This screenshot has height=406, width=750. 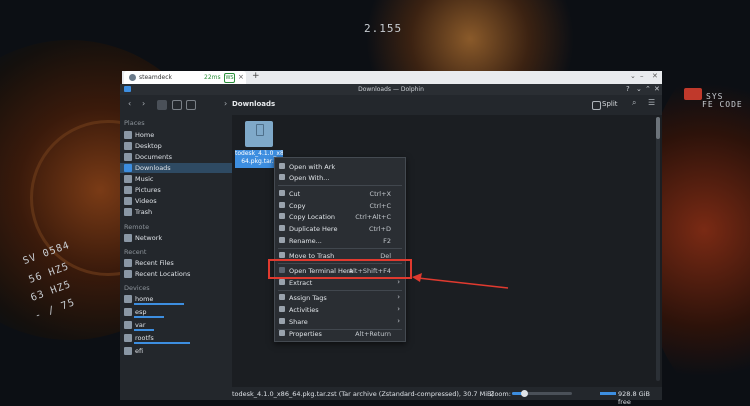 What do you see at coordinates (722, 104) in the screenshot?
I see `wallpaper-hud-text: FE CODE` at bounding box center [722, 104].